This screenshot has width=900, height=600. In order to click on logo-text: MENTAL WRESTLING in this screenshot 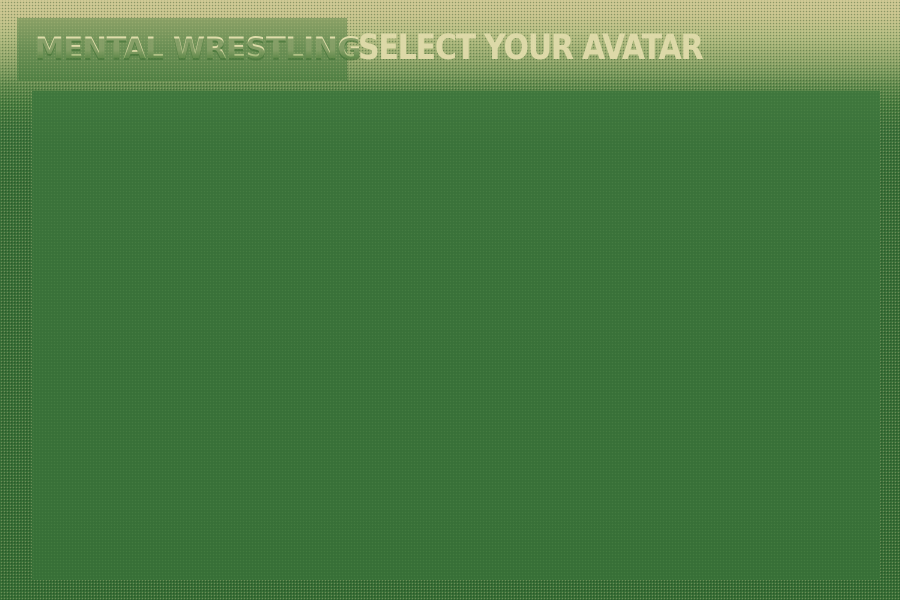, I will do `click(198, 48)`.